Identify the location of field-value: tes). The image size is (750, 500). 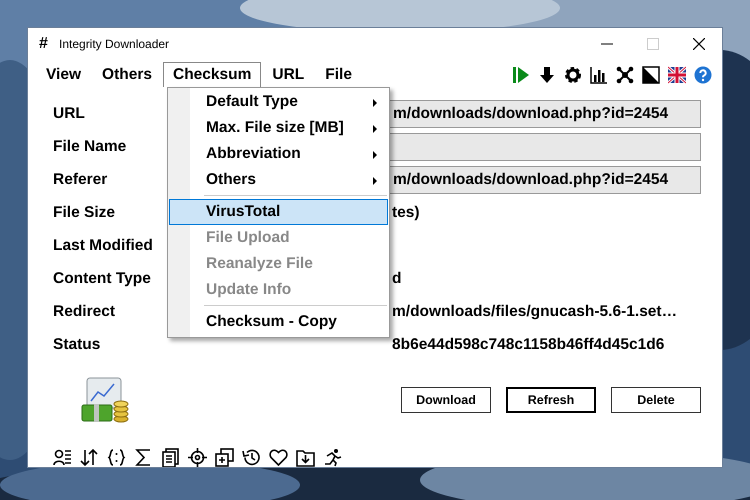
(406, 213).